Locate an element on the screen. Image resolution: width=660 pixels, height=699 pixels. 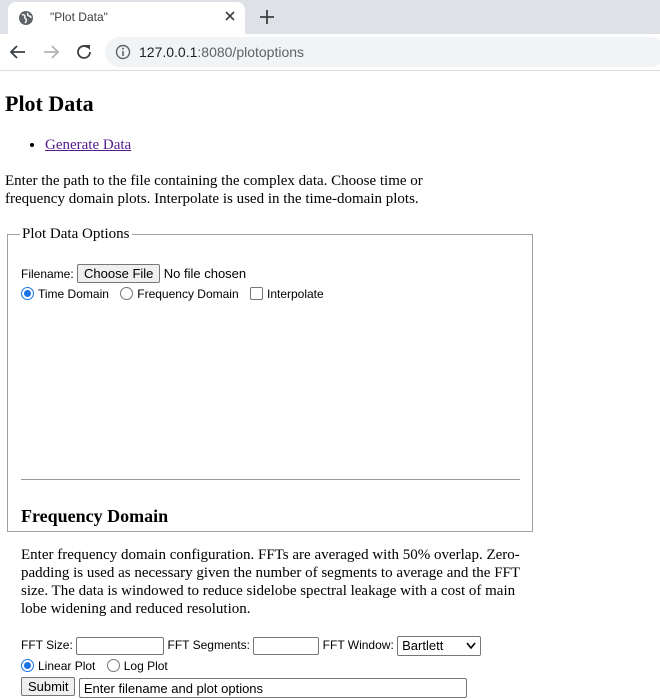
fft-window-select: Bartlett is located at coordinates (439, 646).